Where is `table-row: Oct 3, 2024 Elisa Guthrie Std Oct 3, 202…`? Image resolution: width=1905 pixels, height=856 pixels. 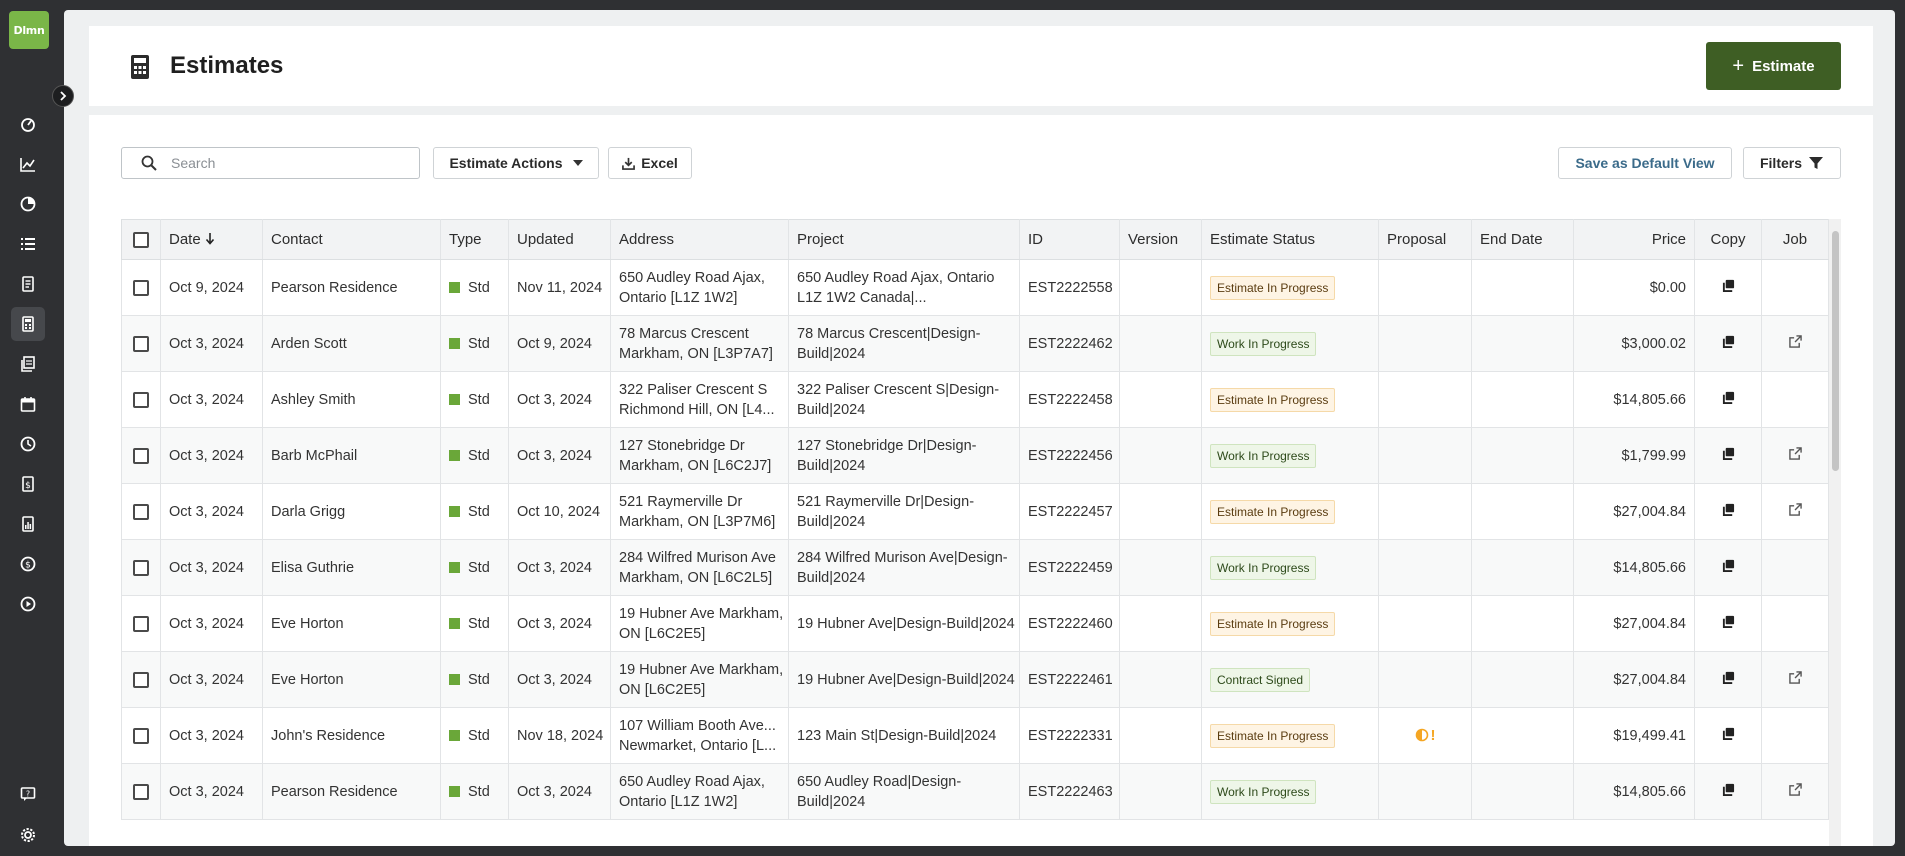
table-row: Oct 3, 2024 Elisa Guthrie Std Oct 3, 202… is located at coordinates (975, 567).